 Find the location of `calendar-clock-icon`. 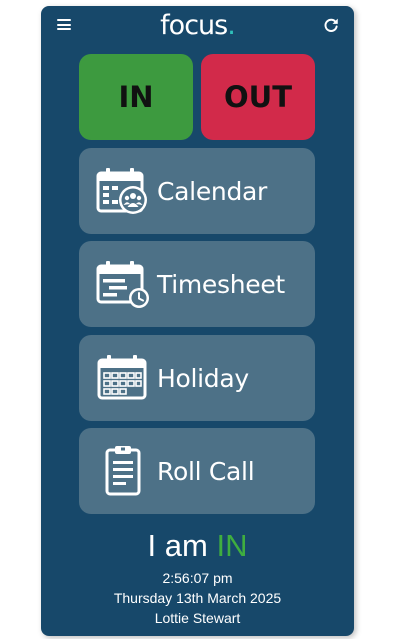

calendar-clock-icon is located at coordinates (122, 284).